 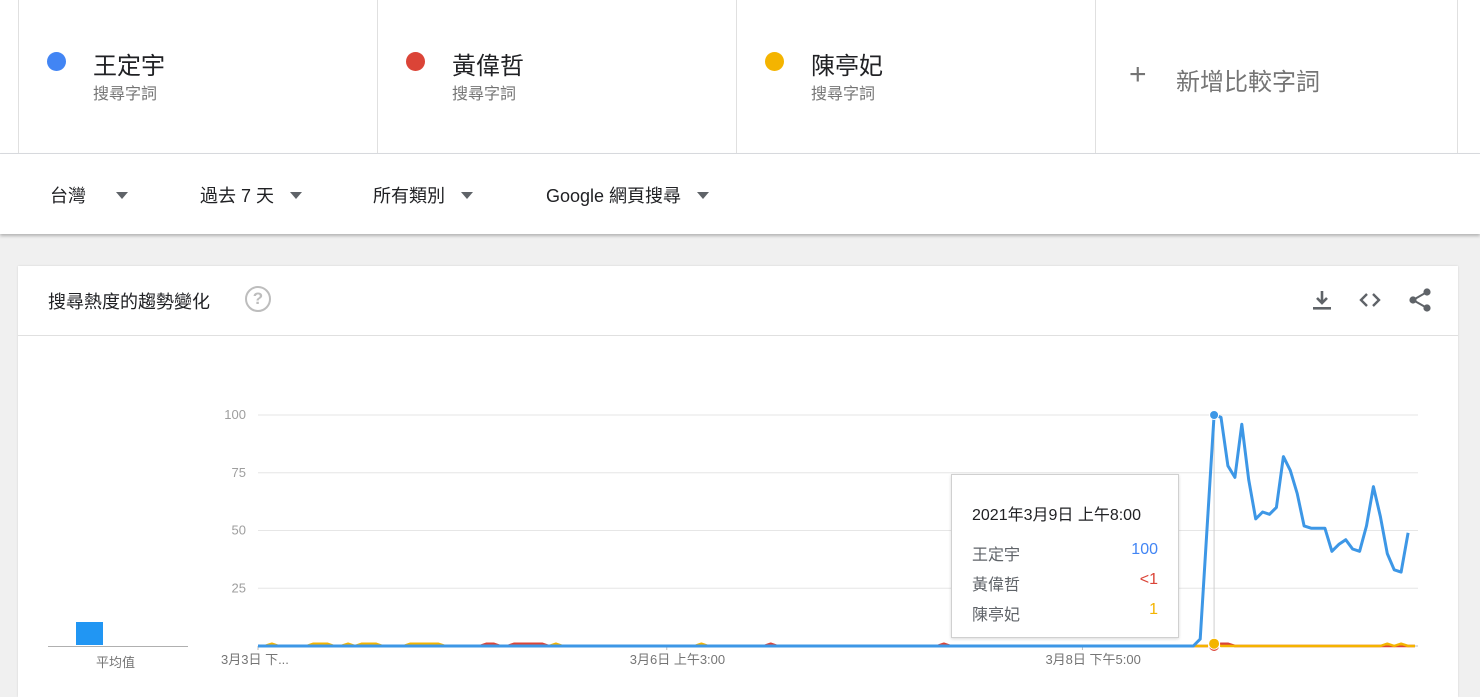 What do you see at coordinates (1092, 659) in the screenshot?
I see `x-tick-label-3: 3月8日 下午5:00` at bounding box center [1092, 659].